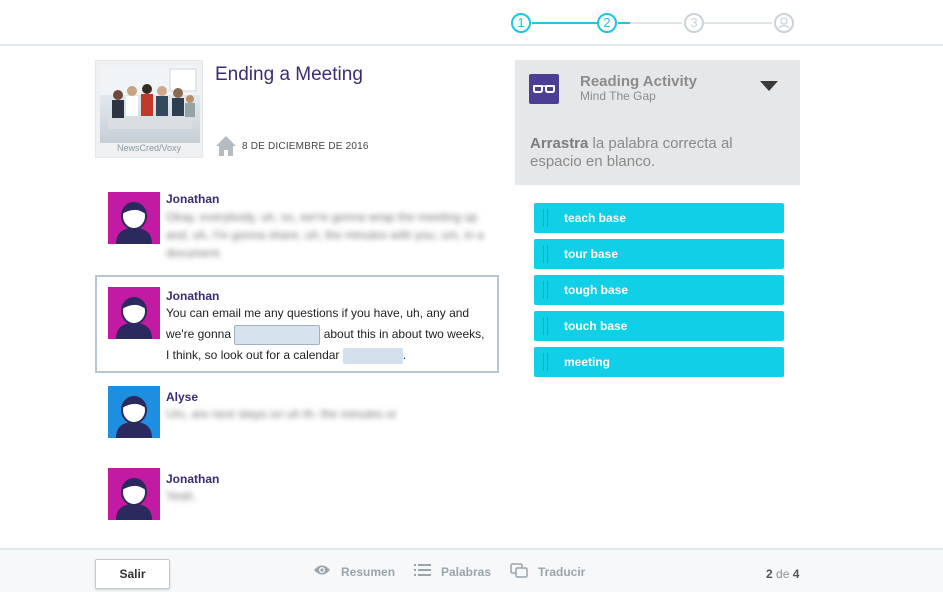  I want to click on step-3: 3, so click(694, 23).